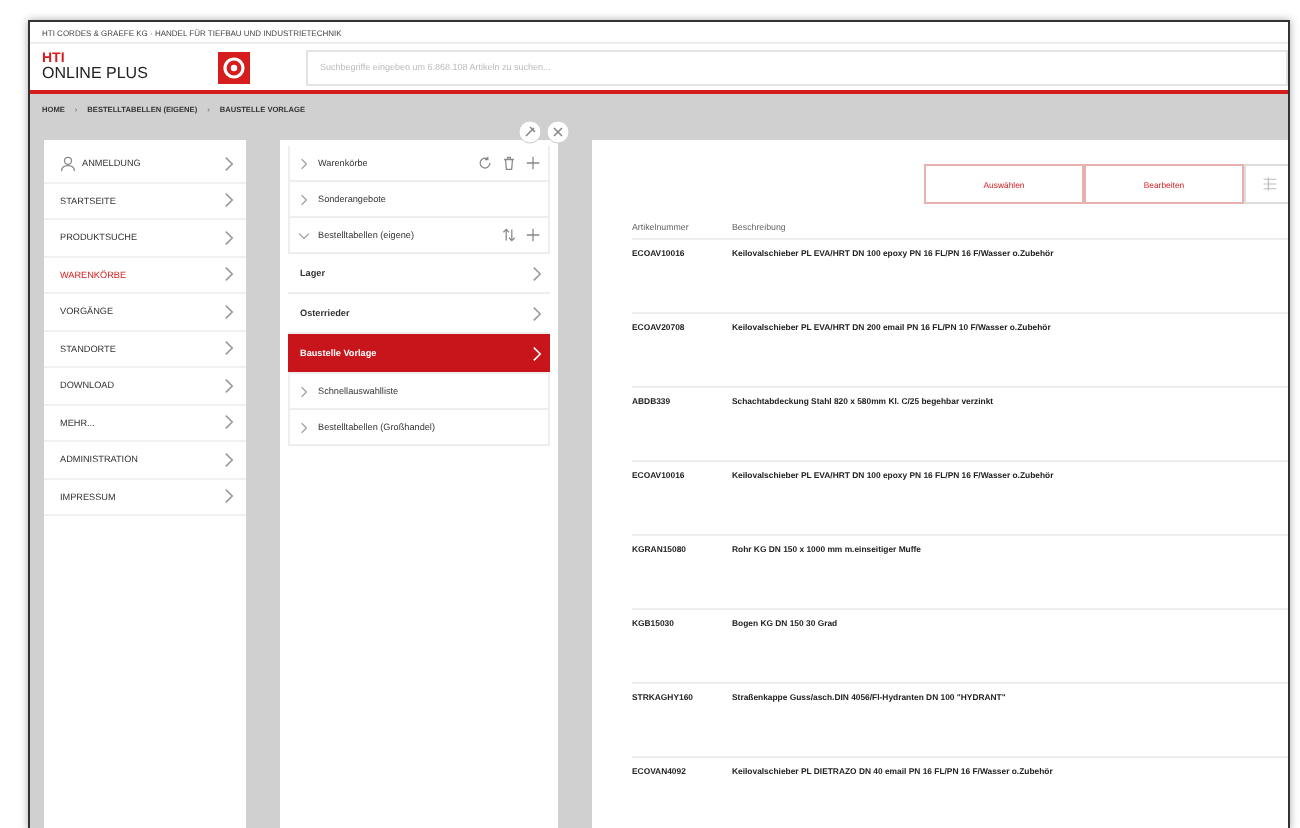 The image size is (1300, 828). I want to click on sort-icon, so click(509, 235).